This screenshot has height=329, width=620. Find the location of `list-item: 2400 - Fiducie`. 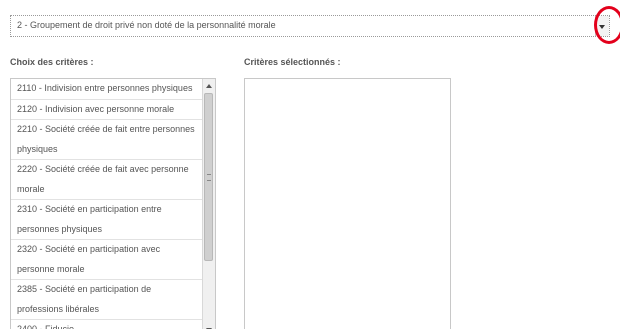

list-item: 2400 - Fiducie is located at coordinates (107, 324).